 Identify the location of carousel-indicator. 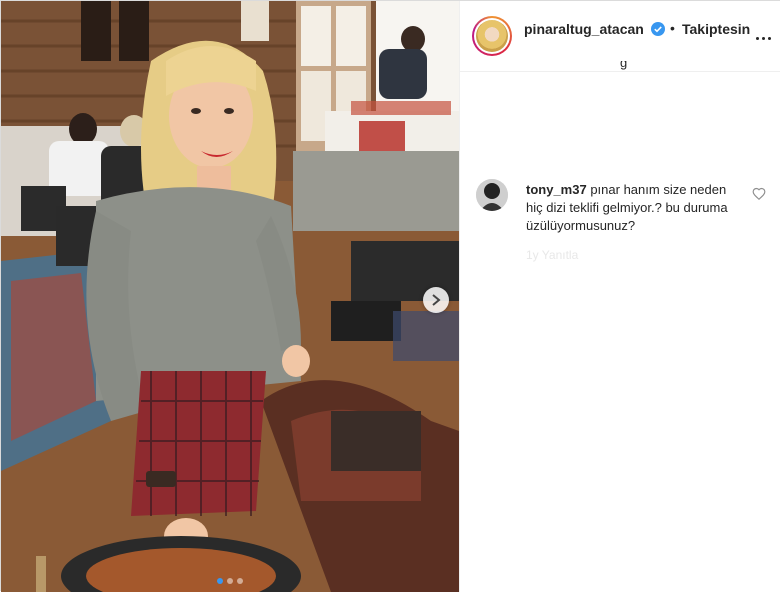
(230, 581).